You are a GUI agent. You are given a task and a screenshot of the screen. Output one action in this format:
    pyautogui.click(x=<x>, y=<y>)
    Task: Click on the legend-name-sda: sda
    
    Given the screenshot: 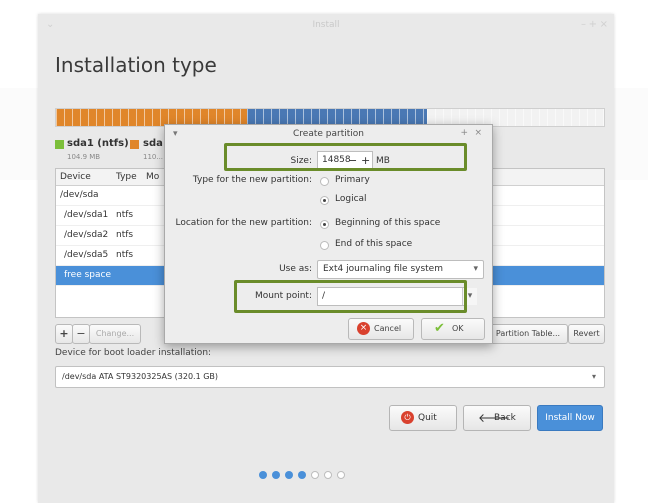 What is the action you would take?
    pyautogui.click(x=153, y=143)
    